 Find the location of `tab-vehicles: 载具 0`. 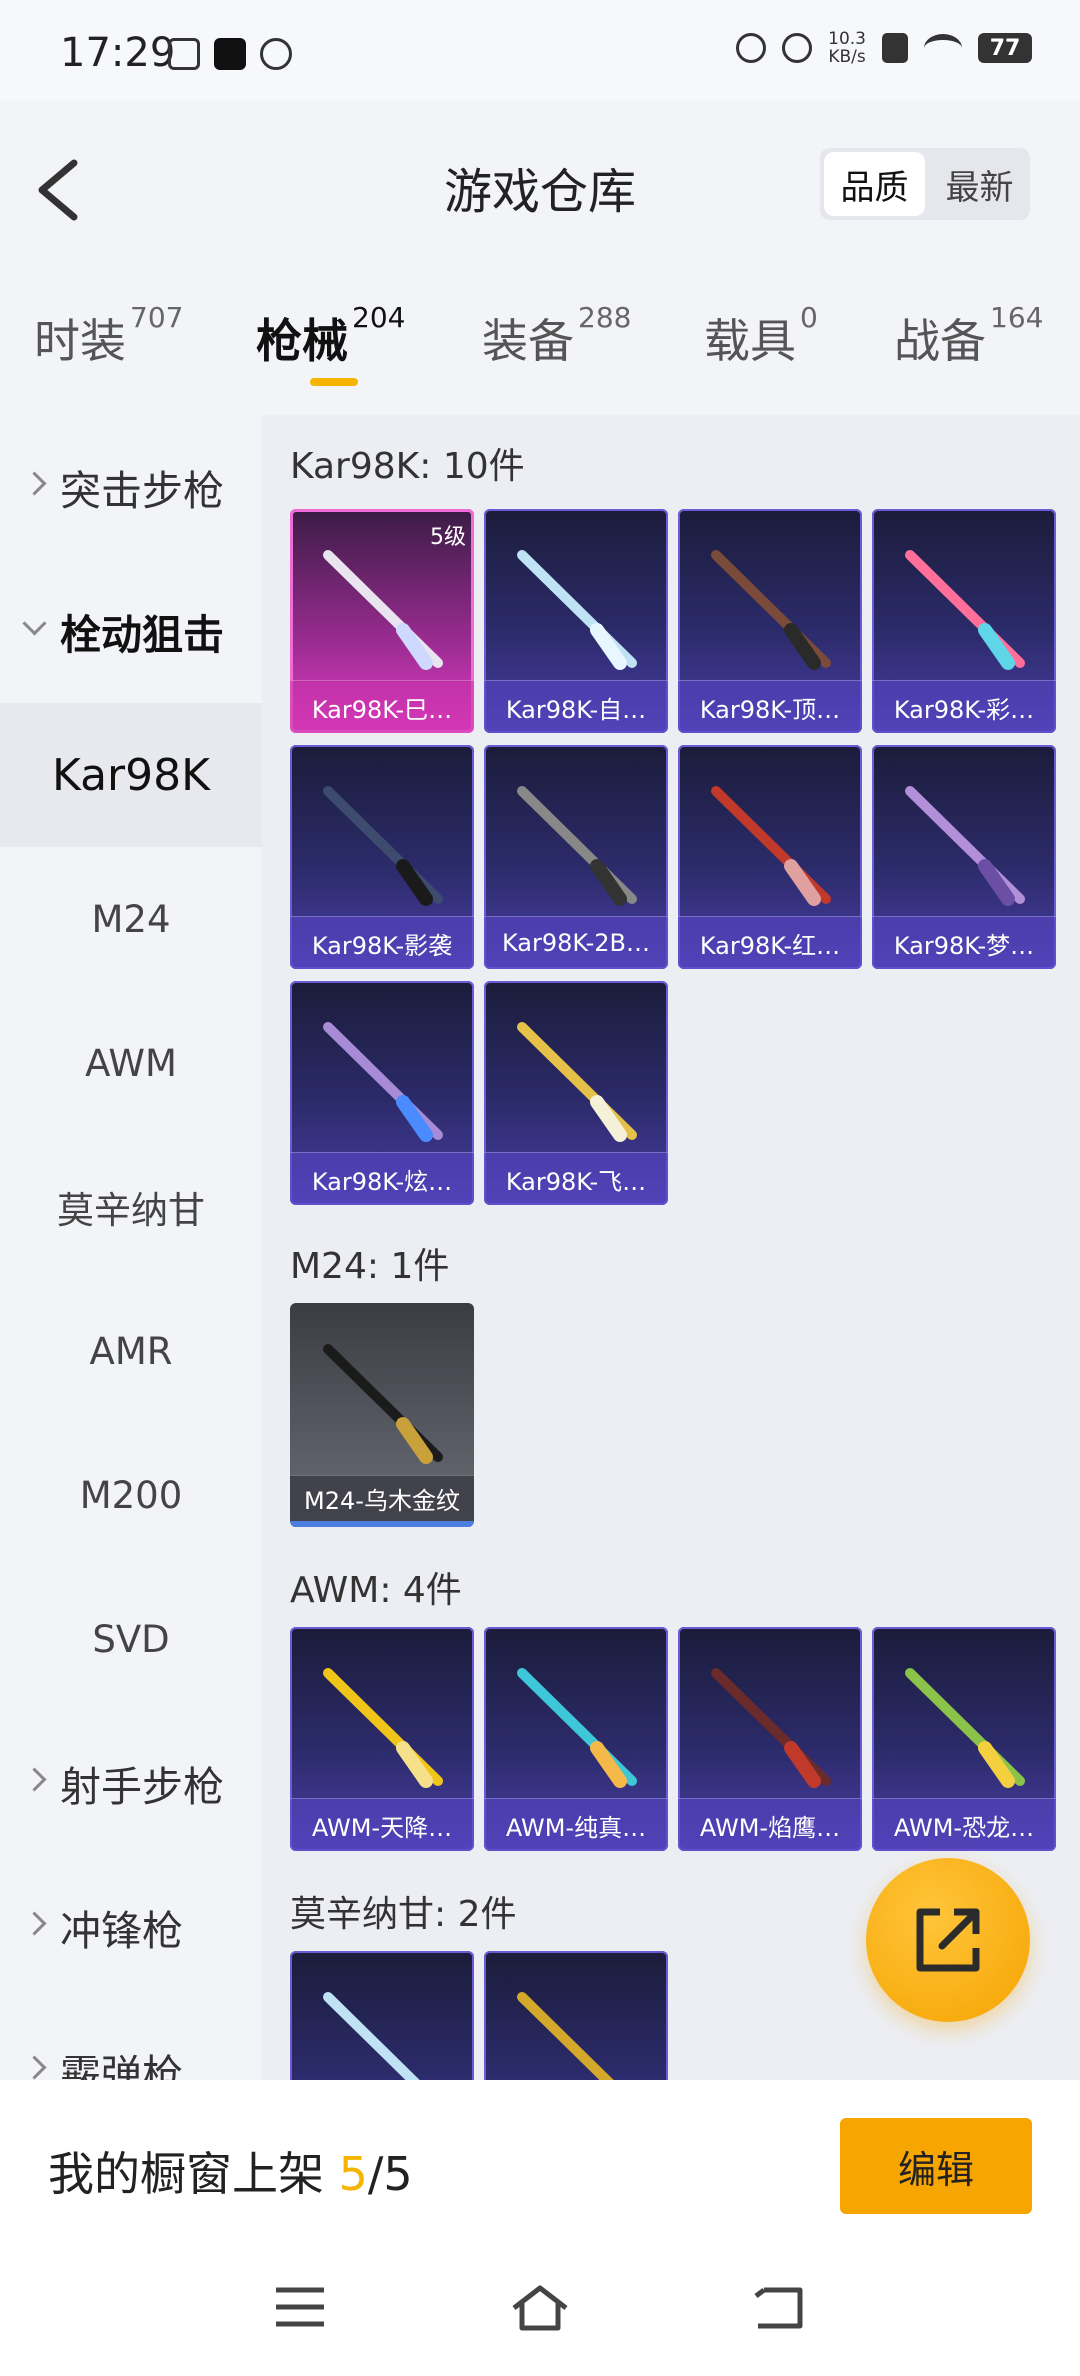

tab-vehicles: 载具 0 is located at coordinates (761, 336).